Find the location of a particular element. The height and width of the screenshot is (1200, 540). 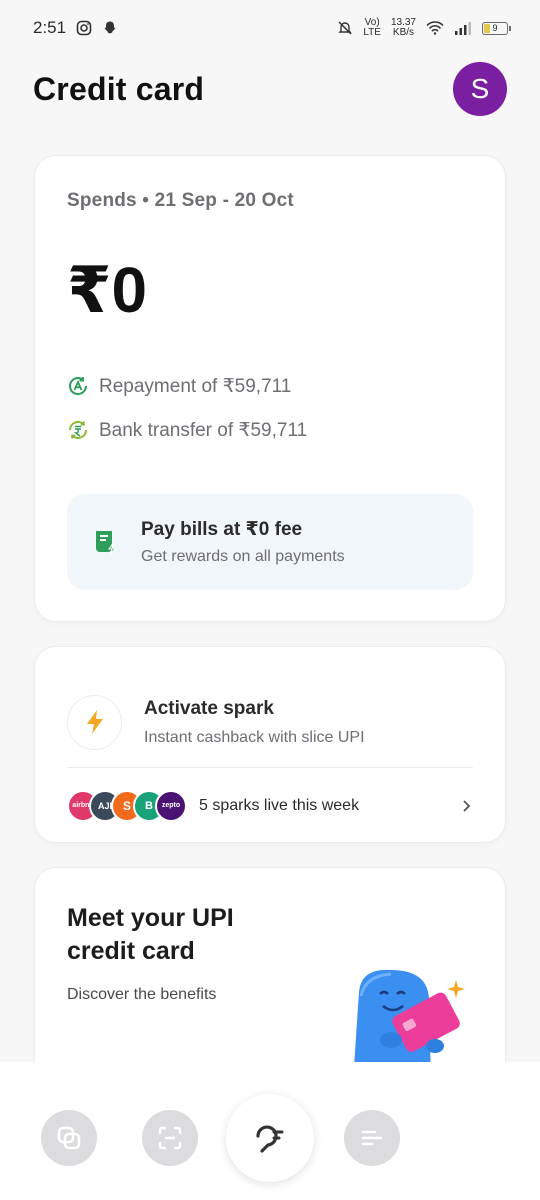

bill-icon is located at coordinates (106, 543).